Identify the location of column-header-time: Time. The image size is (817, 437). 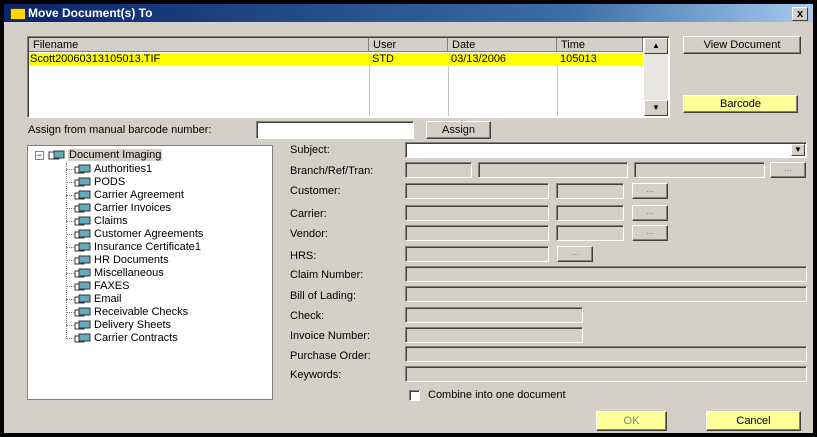
(600, 45).